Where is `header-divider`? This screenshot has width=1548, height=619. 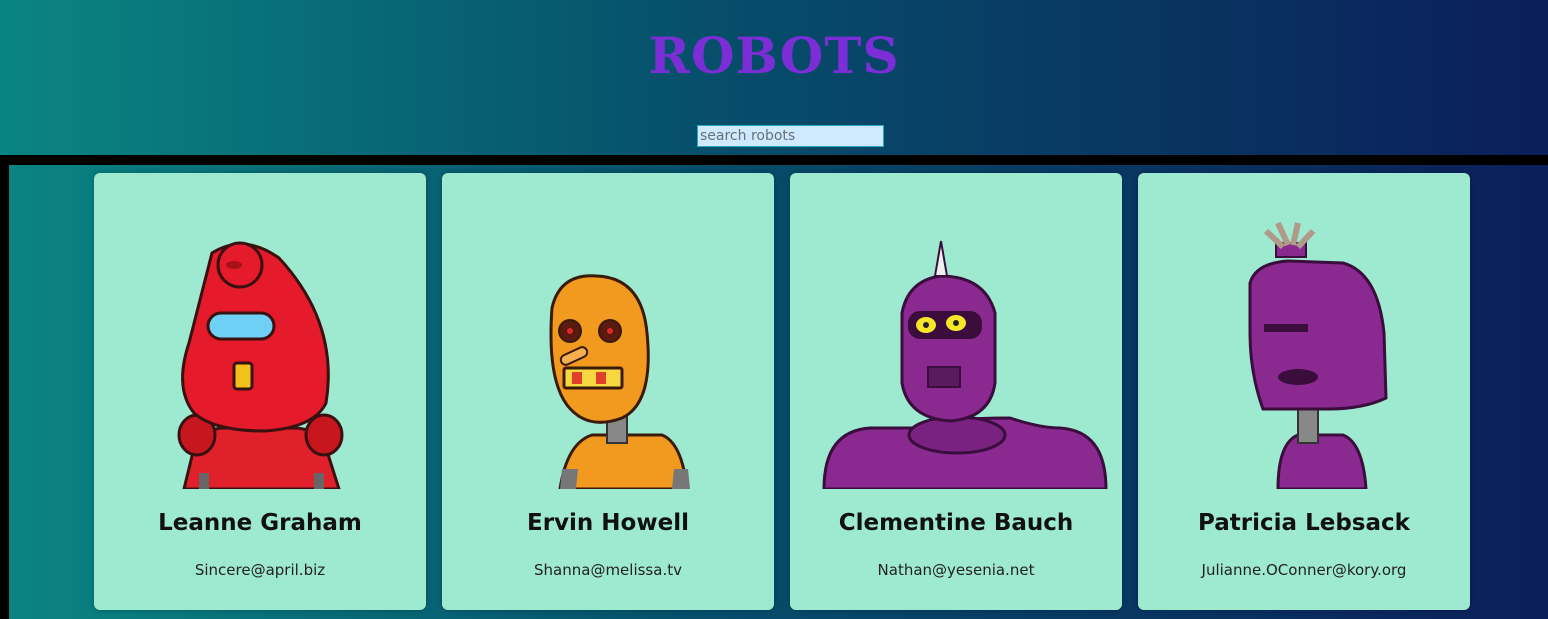 header-divider is located at coordinates (774, 160).